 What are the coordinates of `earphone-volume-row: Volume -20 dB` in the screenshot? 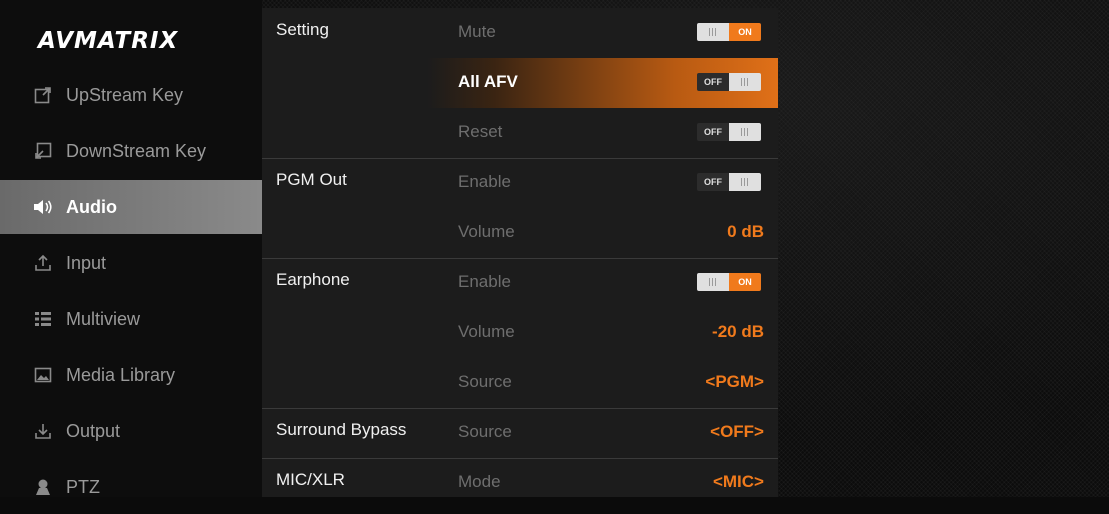 It's located at (520, 333).